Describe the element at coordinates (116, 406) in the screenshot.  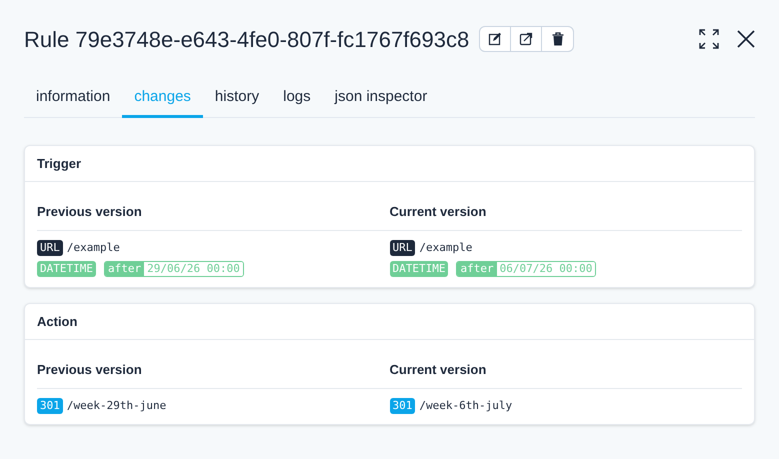
I see `path-text: /week-29th-june` at that location.